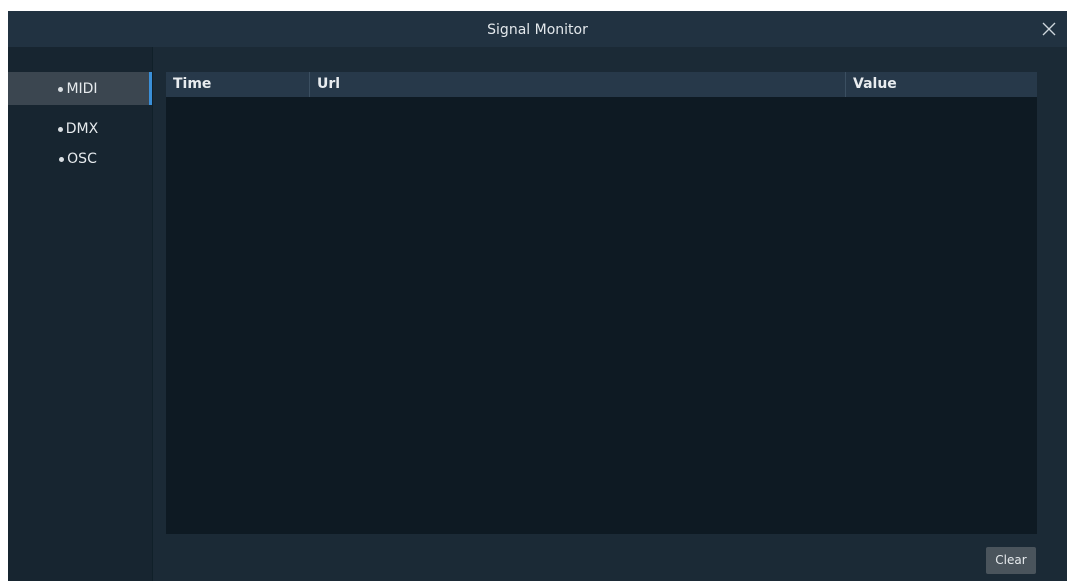 This screenshot has height=581, width=1067. What do you see at coordinates (150, 88) in the screenshot?
I see `active-indicator` at bounding box center [150, 88].